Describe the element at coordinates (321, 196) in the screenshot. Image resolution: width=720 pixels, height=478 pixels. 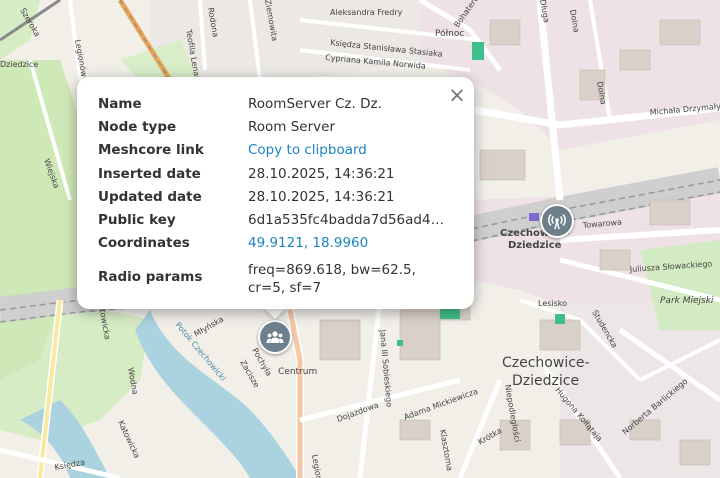
I see `updated-date-value: 28.10.2025, 14:36:21` at that location.